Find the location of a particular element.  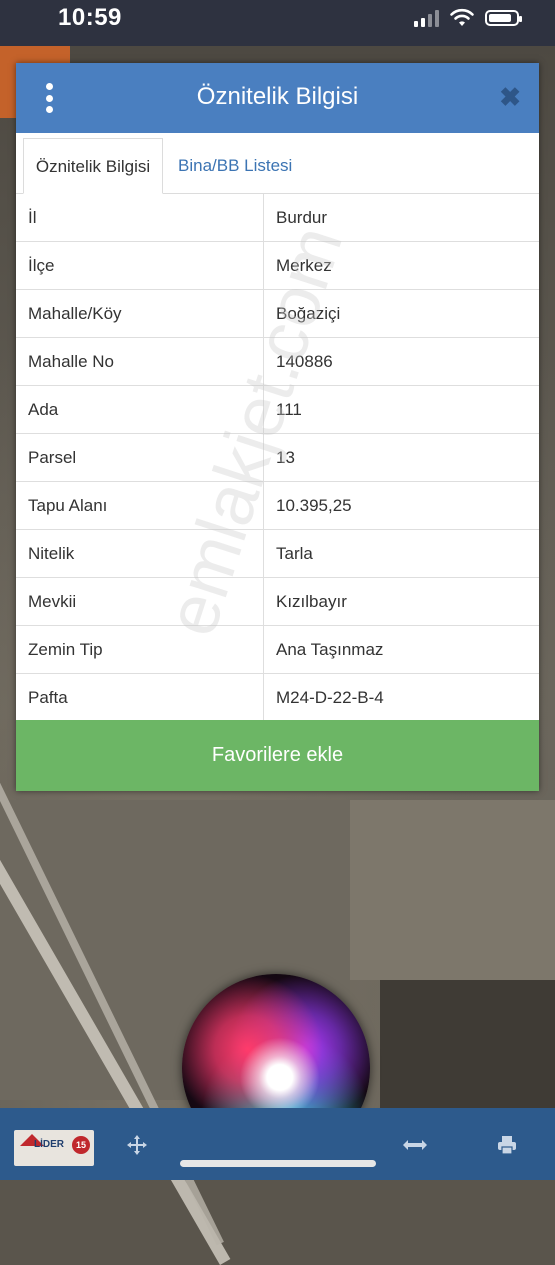

row-key: Mahalle No is located at coordinates (140, 361).